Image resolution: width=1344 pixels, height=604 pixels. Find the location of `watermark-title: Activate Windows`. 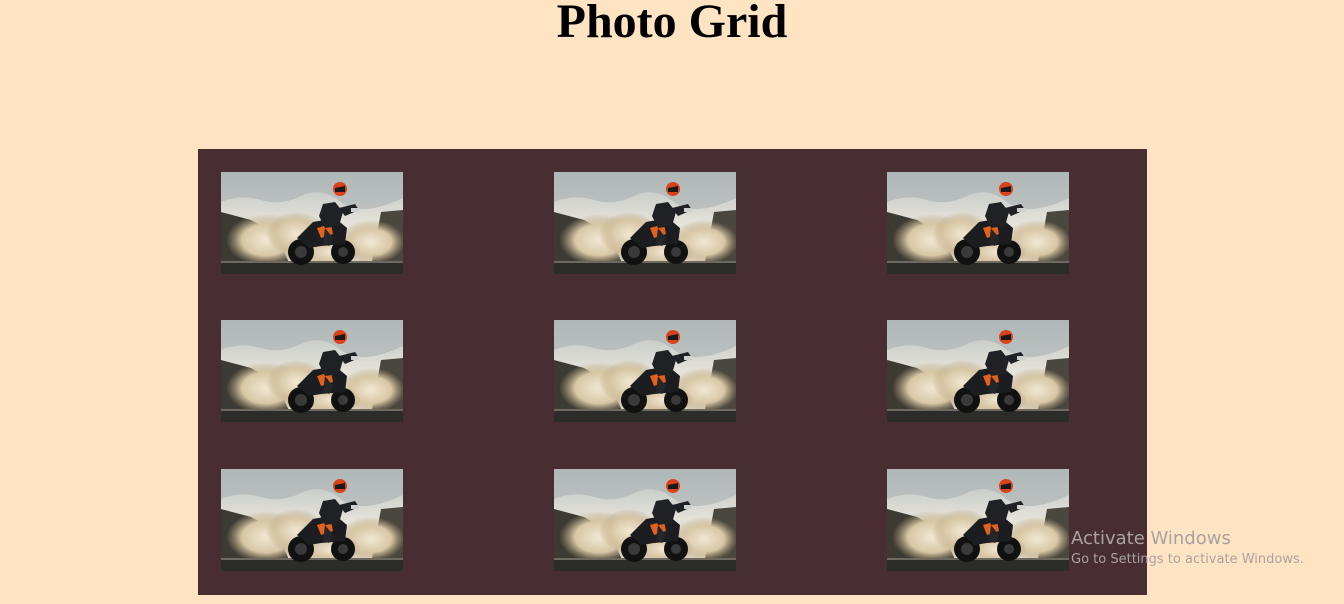

watermark-title: Activate Windows is located at coordinates (1151, 538).